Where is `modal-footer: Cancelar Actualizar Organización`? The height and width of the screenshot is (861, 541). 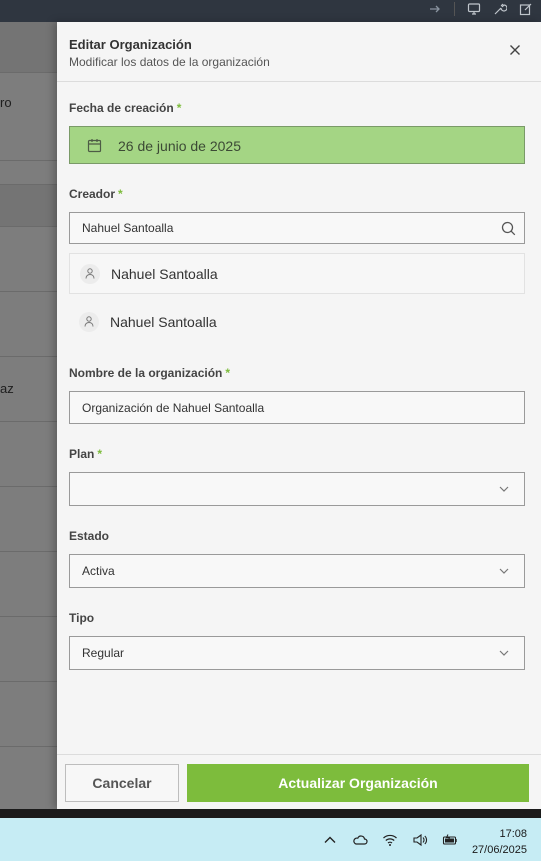 modal-footer: Cancelar Actualizar Organización is located at coordinates (299, 781).